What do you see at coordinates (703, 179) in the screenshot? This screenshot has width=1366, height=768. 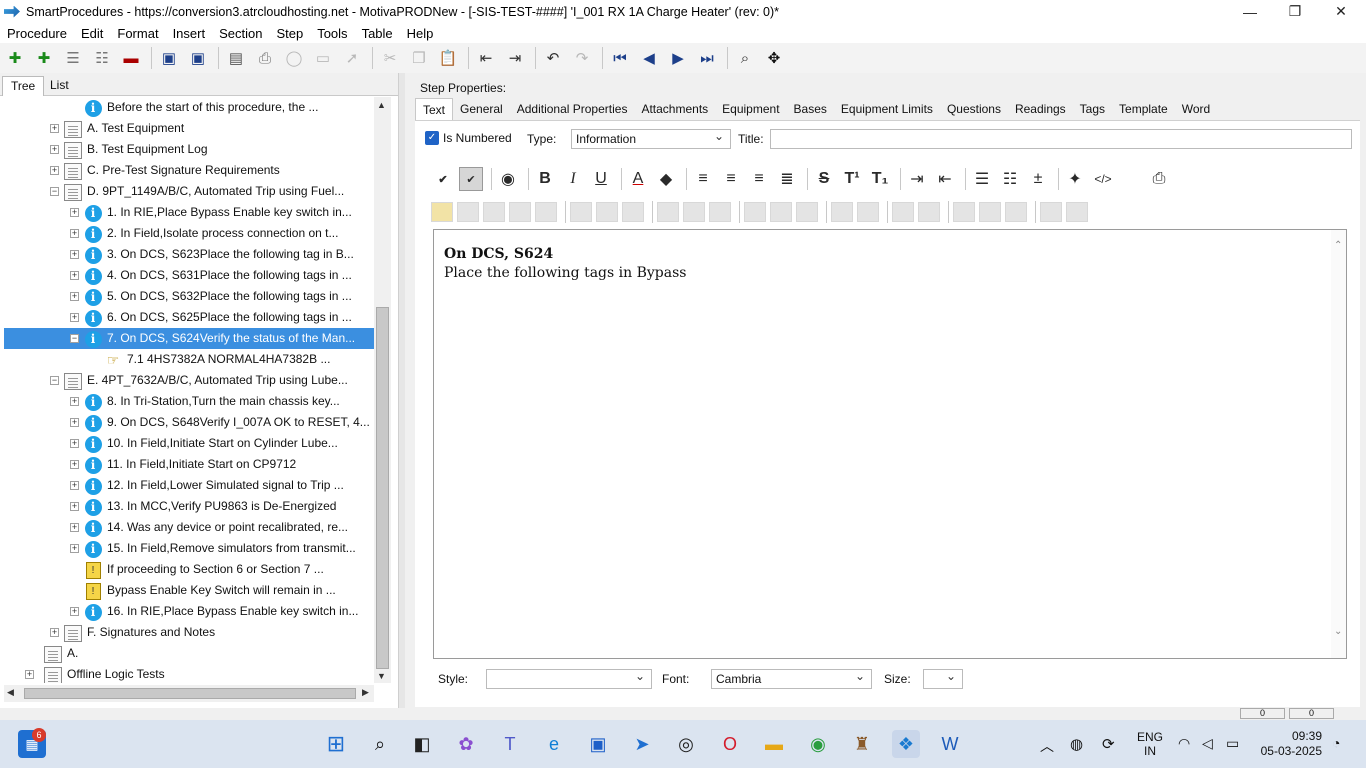 I see `align-left-icon: ≡` at bounding box center [703, 179].